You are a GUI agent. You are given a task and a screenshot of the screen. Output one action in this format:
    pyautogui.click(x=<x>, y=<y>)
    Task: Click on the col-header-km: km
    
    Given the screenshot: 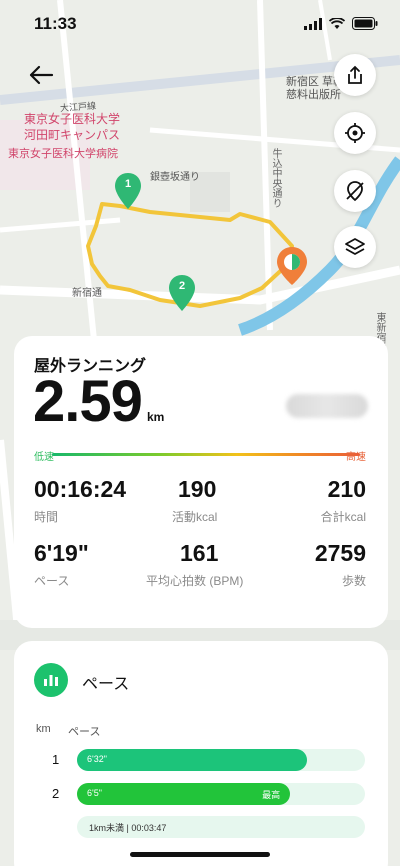 What is the action you would take?
    pyautogui.click(x=43, y=729)
    